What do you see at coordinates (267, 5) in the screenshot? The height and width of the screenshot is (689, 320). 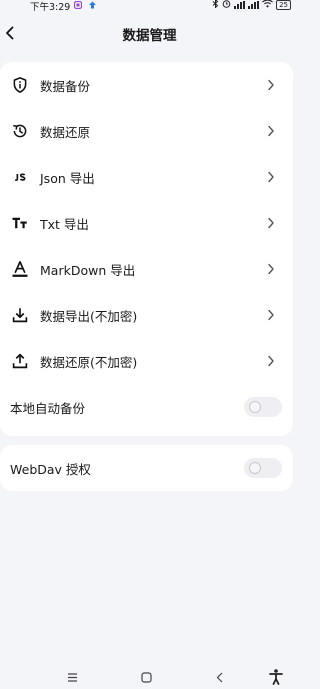 I see `wifi-icon` at bounding box center [267, 5].